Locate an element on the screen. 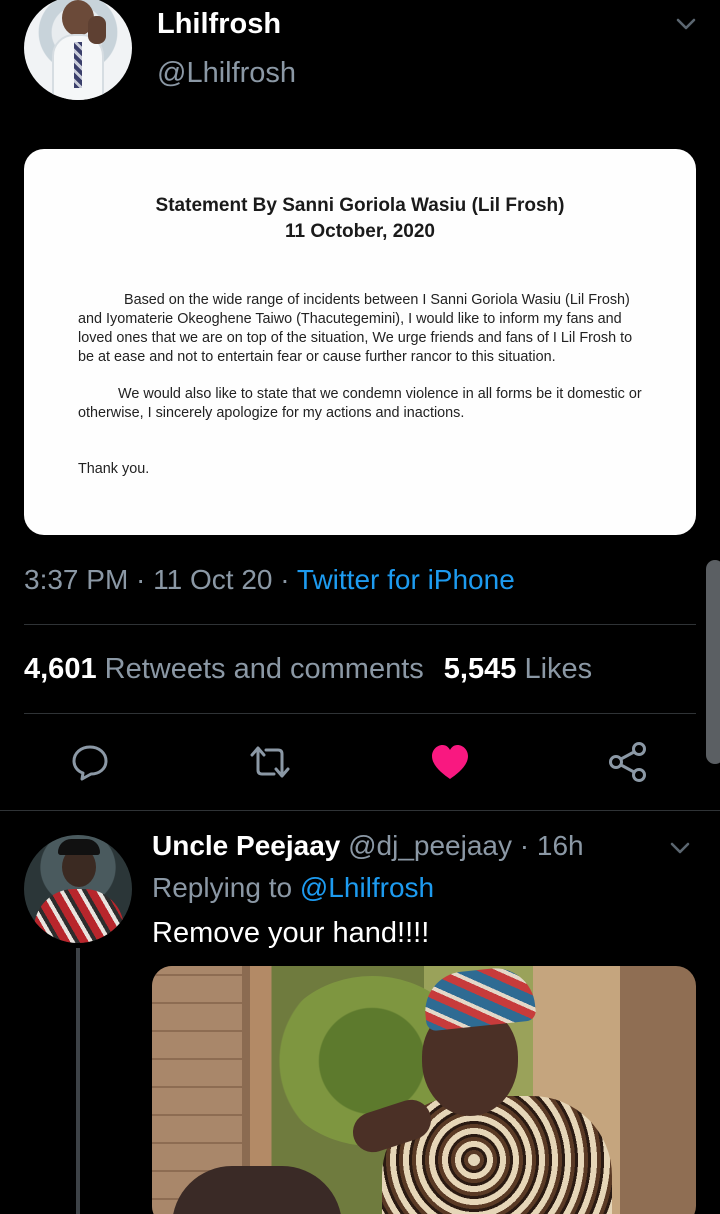 This screenshot has width=720, height=1214. likes-stat: 5,545 Likes is located at coordinates (518, 669).